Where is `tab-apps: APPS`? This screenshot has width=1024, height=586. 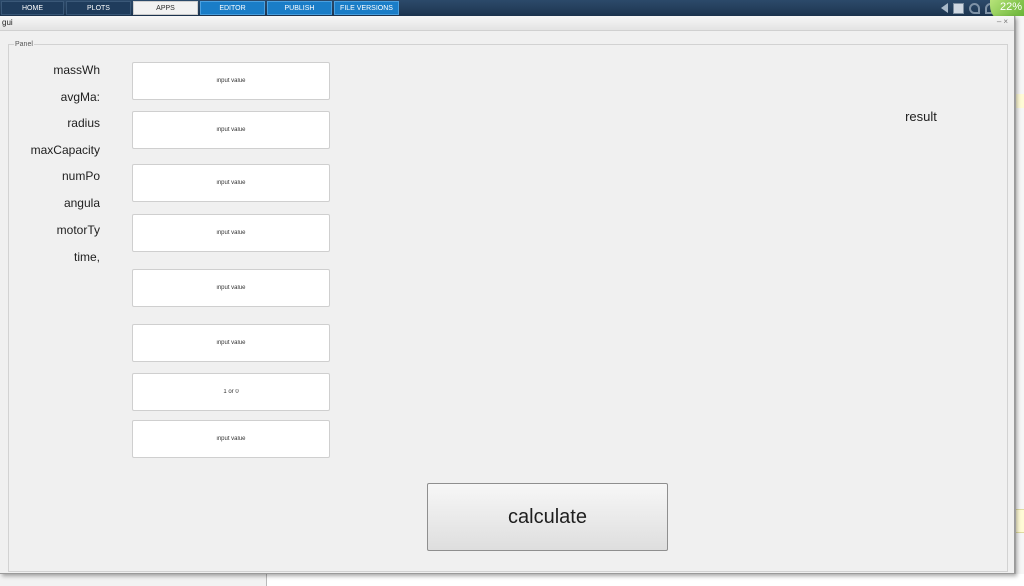
tab-apps: APPS is located at coordinates (165, 8).